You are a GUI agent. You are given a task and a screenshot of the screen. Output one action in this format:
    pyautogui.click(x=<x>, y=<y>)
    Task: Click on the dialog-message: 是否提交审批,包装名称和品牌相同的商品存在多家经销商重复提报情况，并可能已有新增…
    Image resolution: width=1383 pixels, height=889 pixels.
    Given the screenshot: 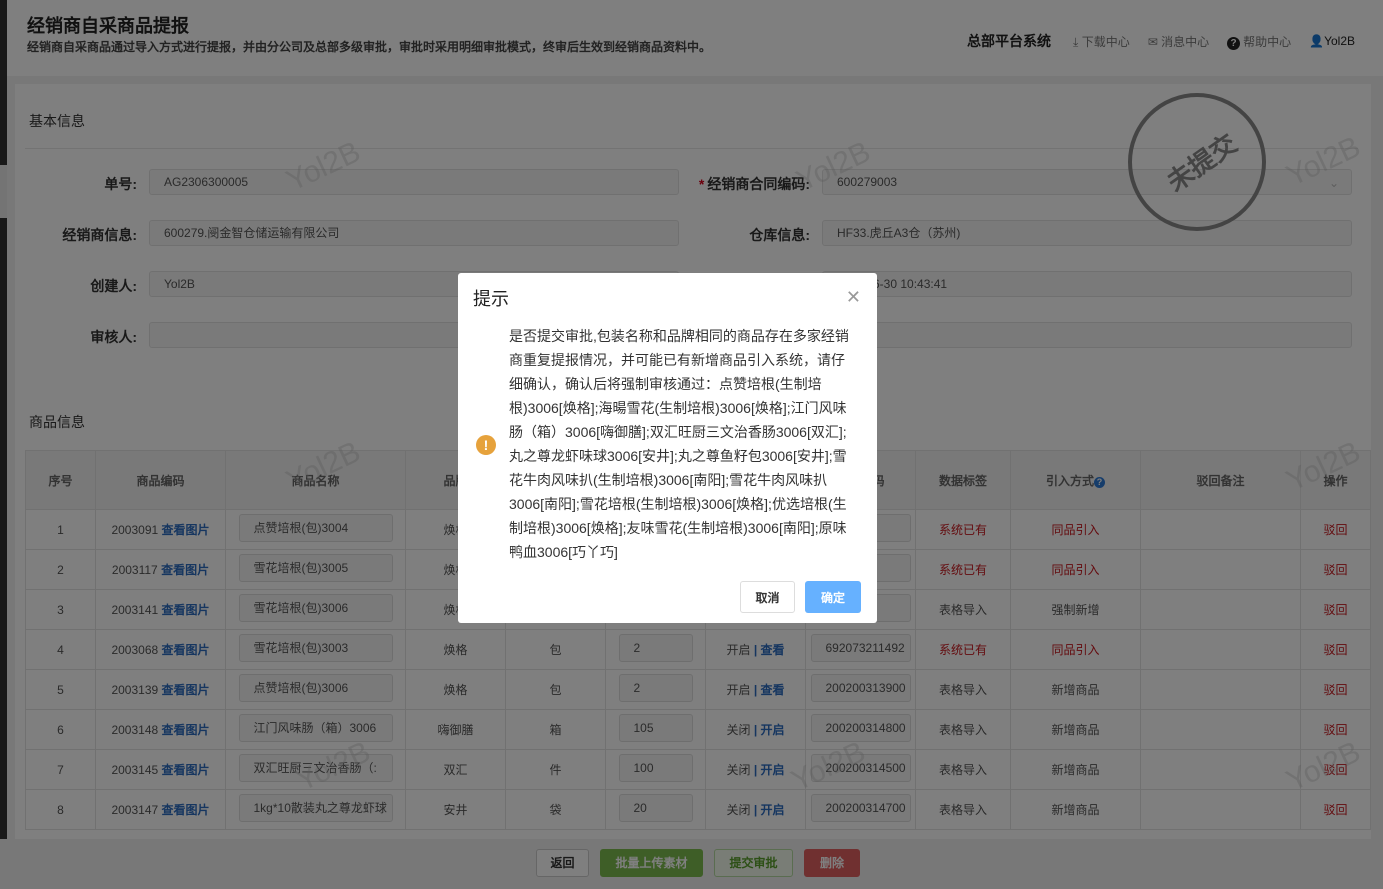 What is the action you would take?
    pyautogui.click(x=679, y=444)
    